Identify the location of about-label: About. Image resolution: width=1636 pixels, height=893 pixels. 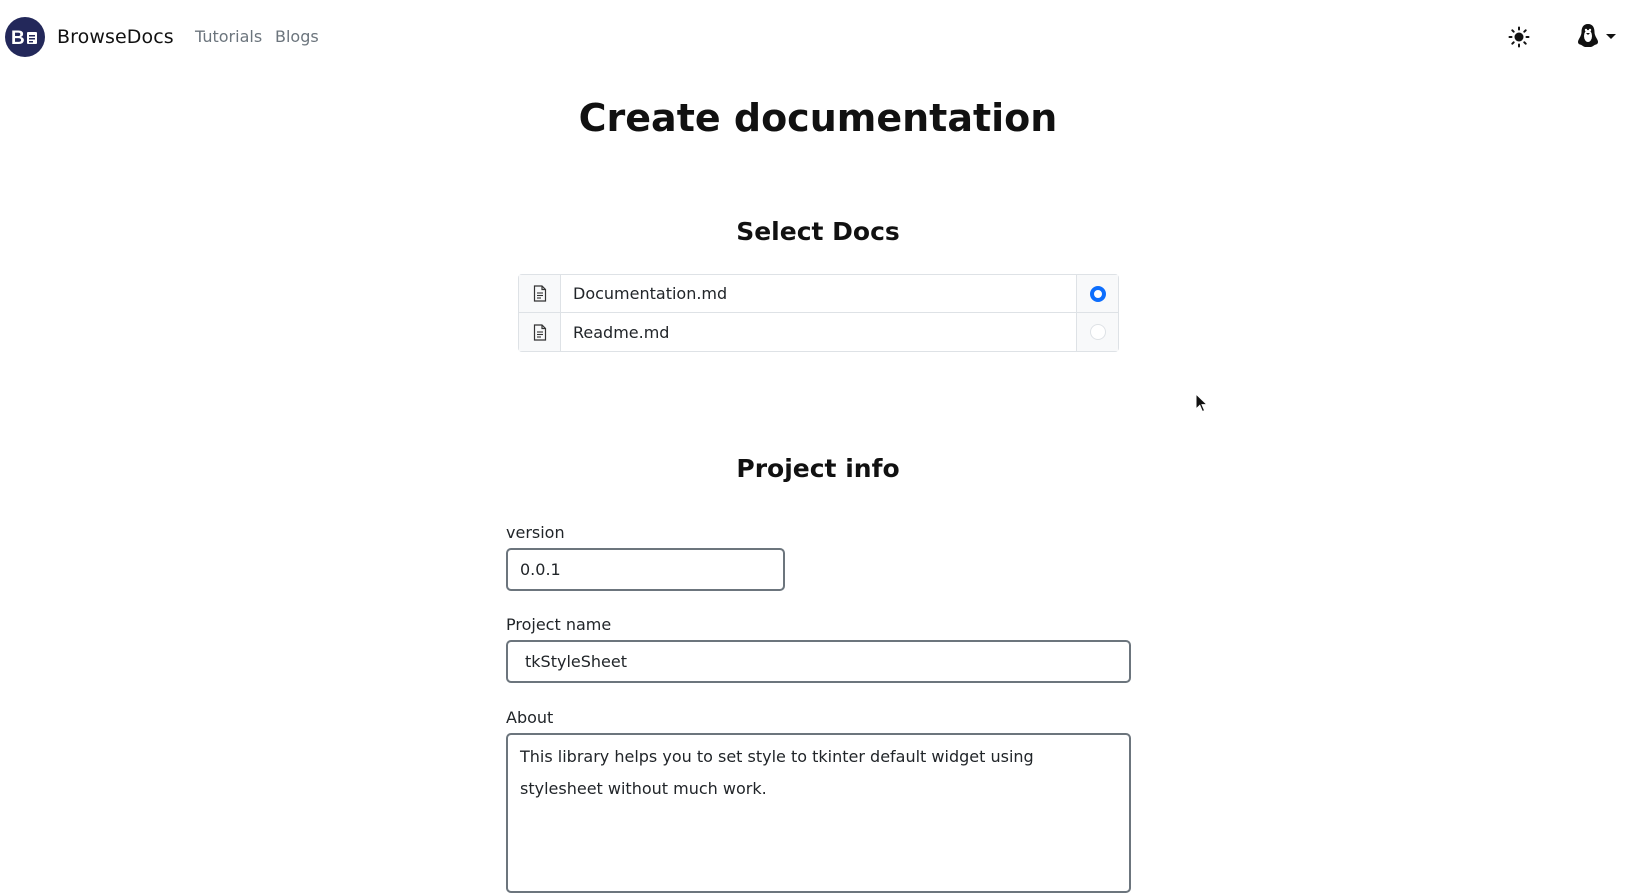
(530, 717).